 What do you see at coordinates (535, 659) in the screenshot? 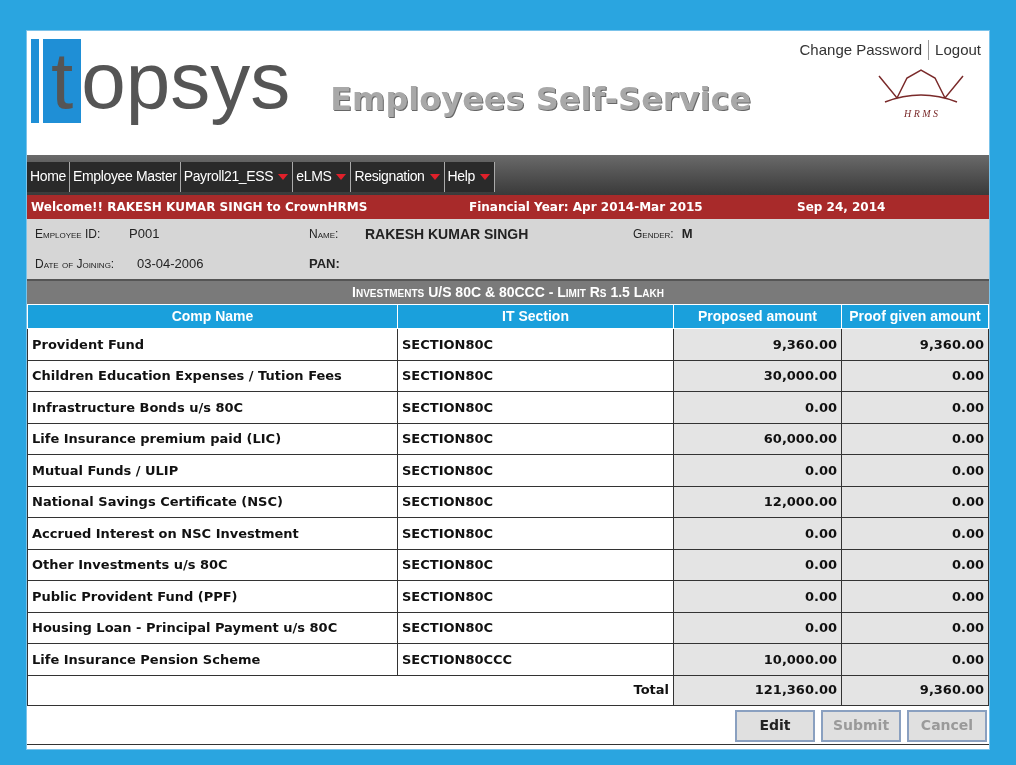
I see `table-cell: SECTION80CCC` at bounding box center [535, 659].